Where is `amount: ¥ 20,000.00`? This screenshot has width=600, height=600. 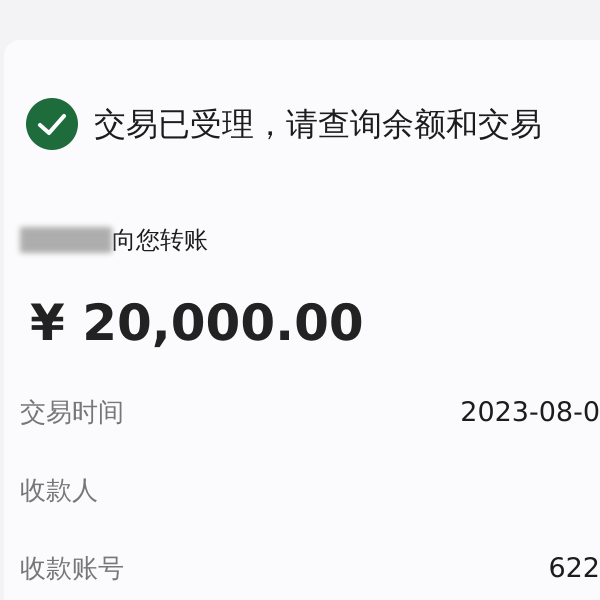
amount: ¥ 20,000.00 is located at coordinates (197, 323).